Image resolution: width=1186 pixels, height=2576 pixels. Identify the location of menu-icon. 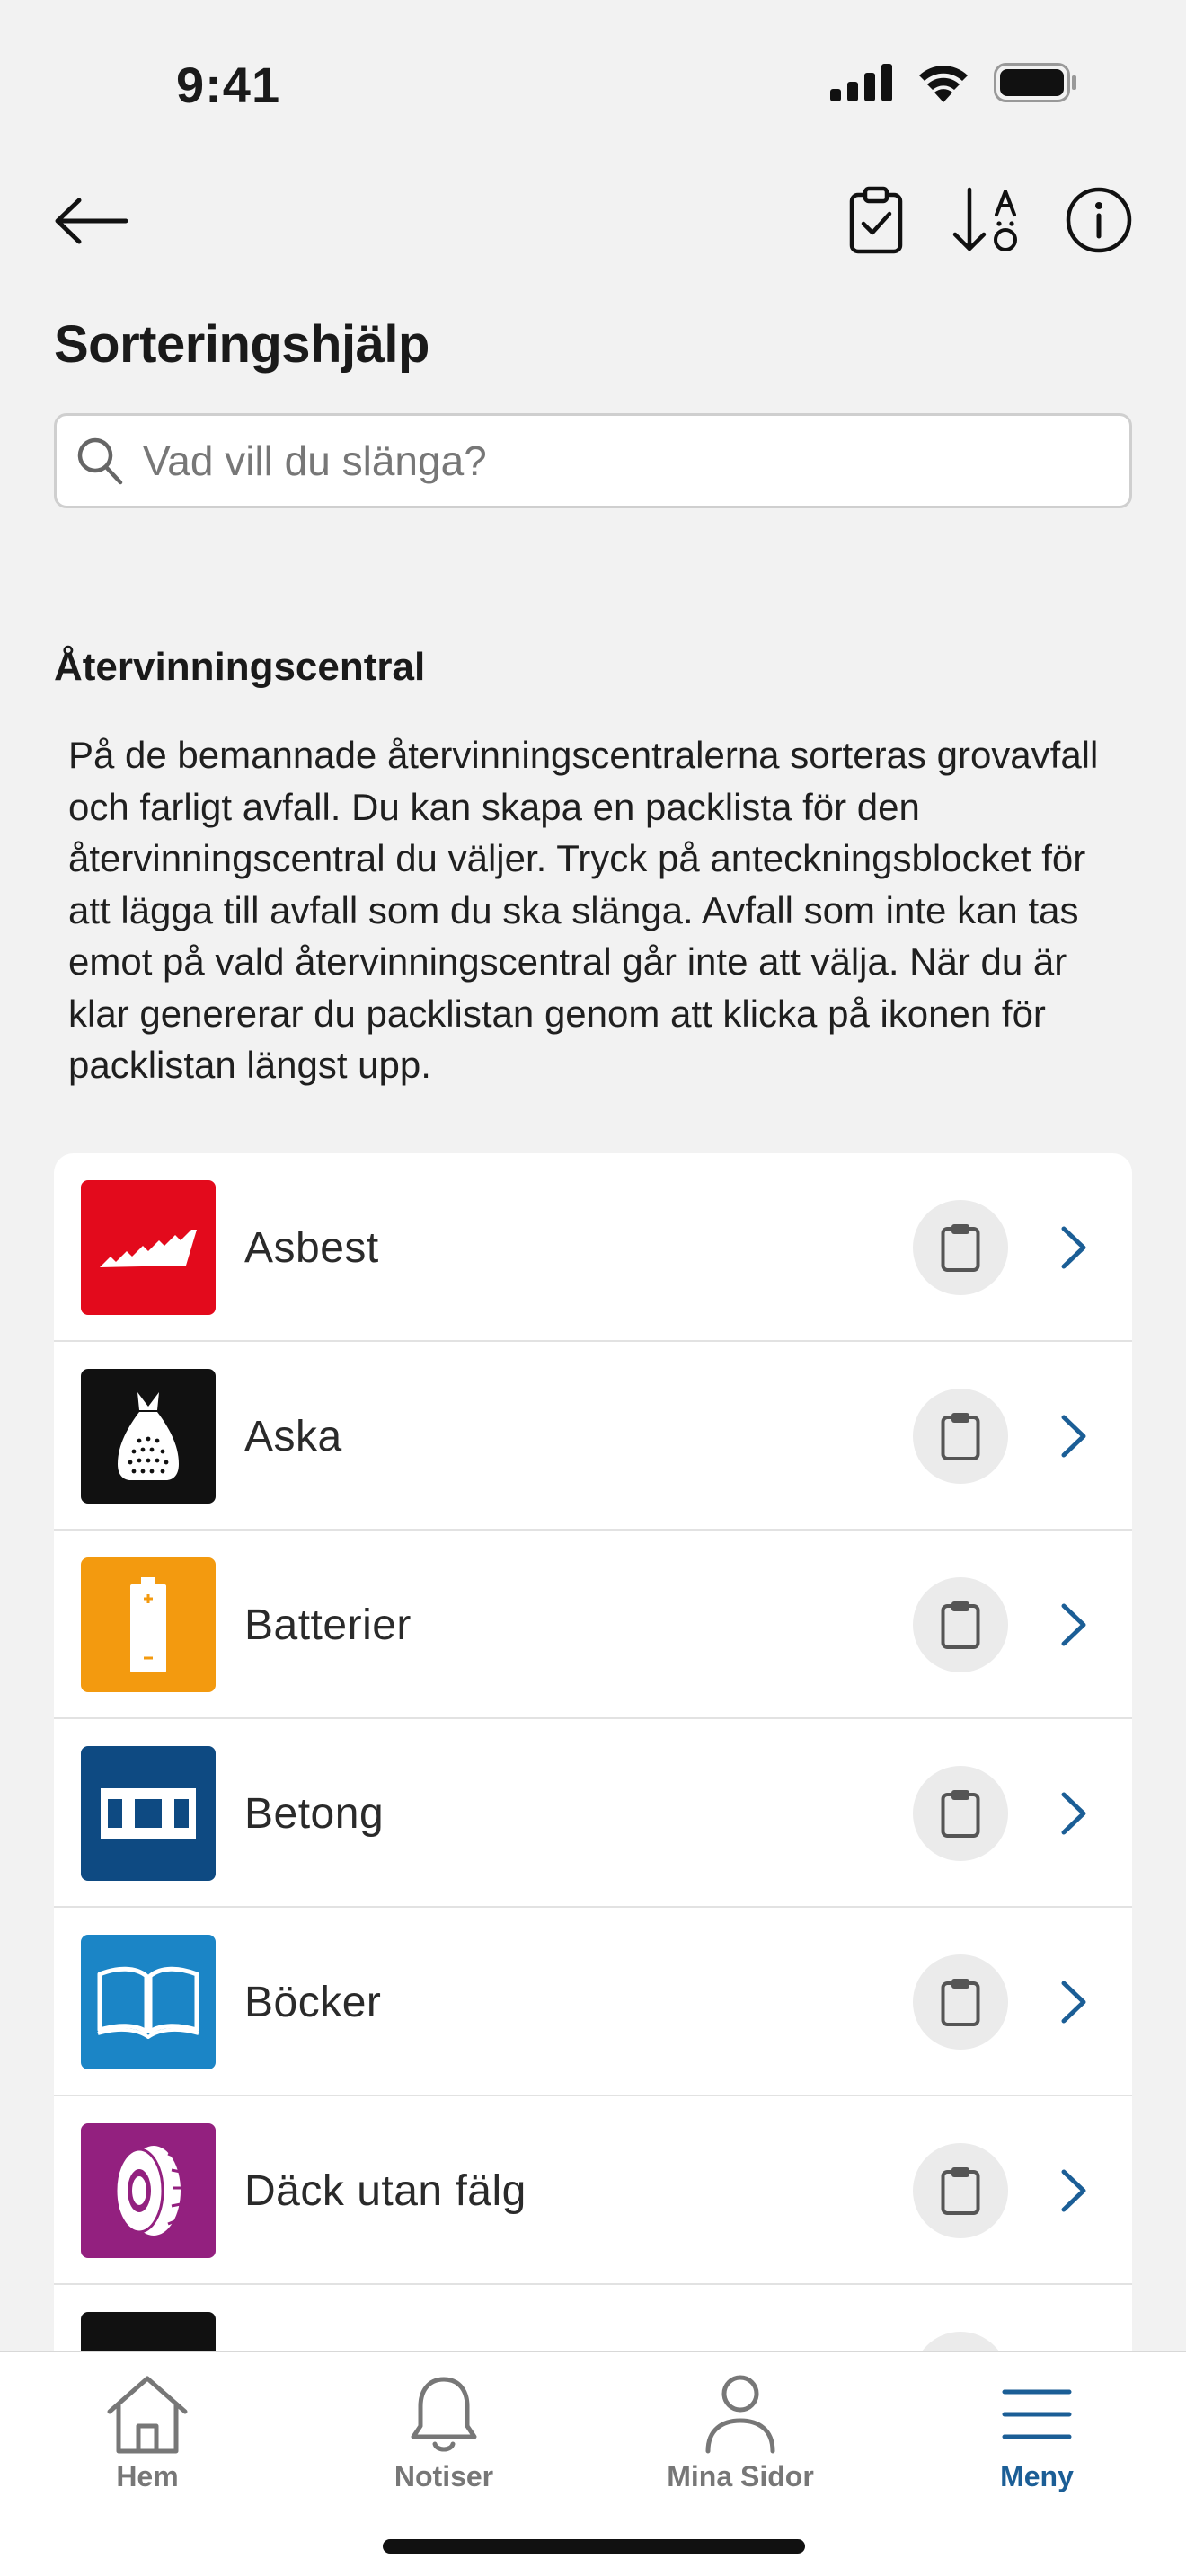
(1037, 2414).